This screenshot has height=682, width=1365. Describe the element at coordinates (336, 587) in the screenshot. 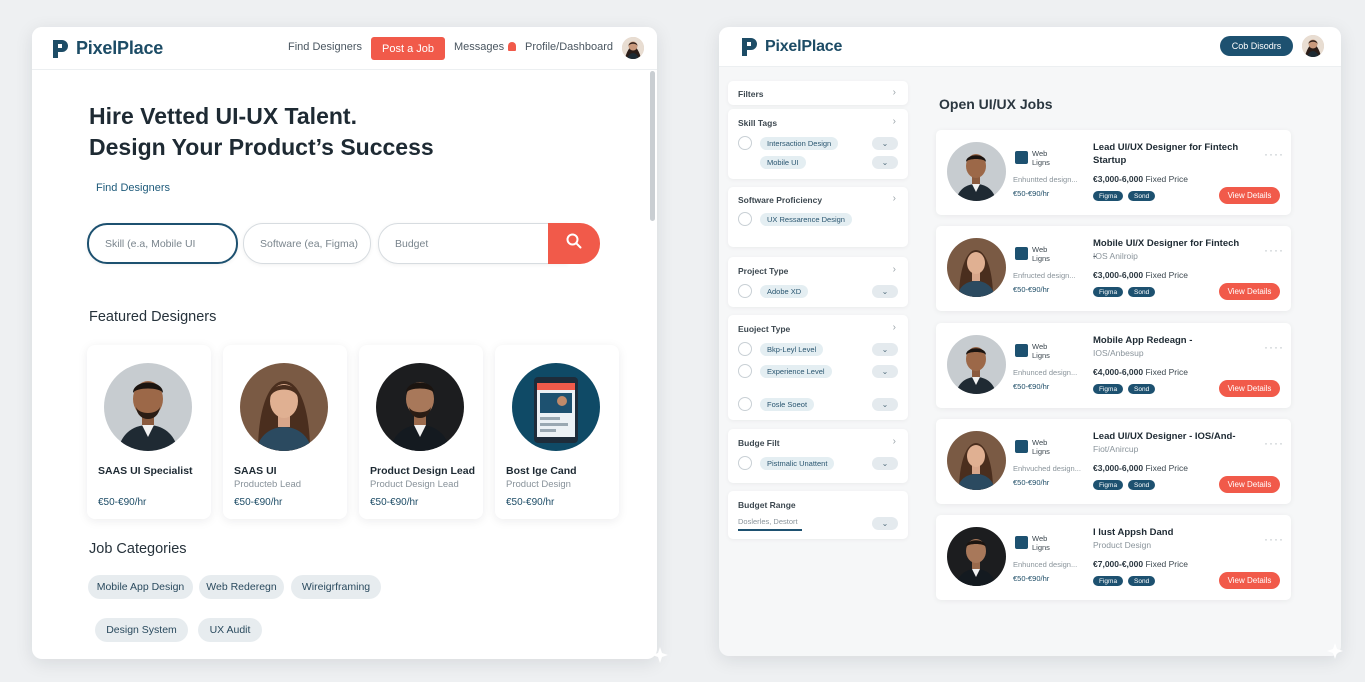

I see `category-chip: Wireigrframing` at that location.